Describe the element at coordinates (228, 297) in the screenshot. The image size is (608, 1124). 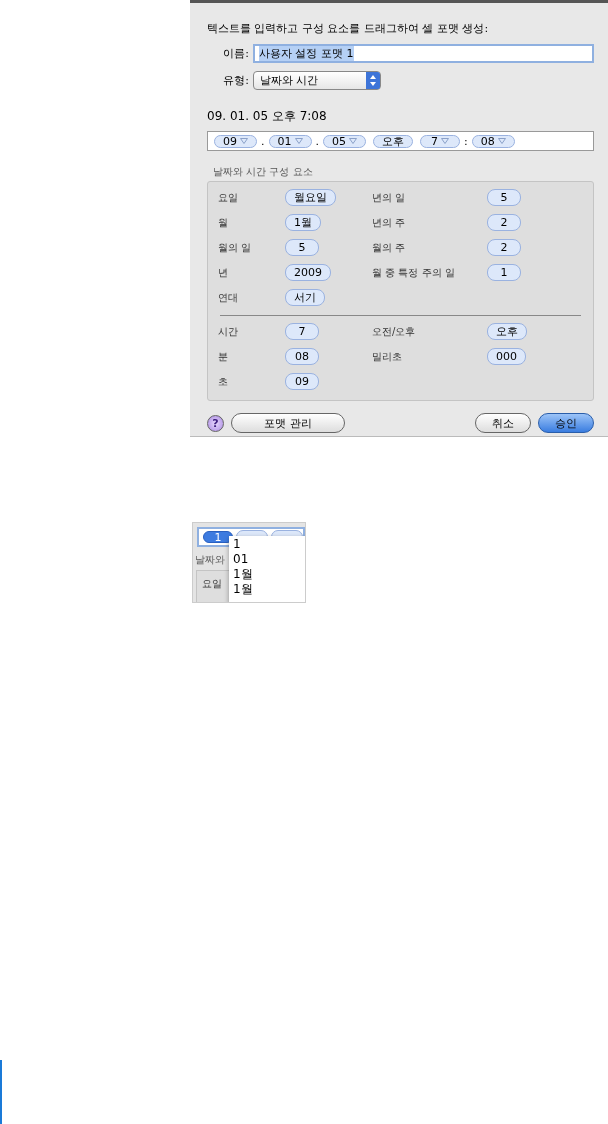
I see `component-label: 연대` at that location.